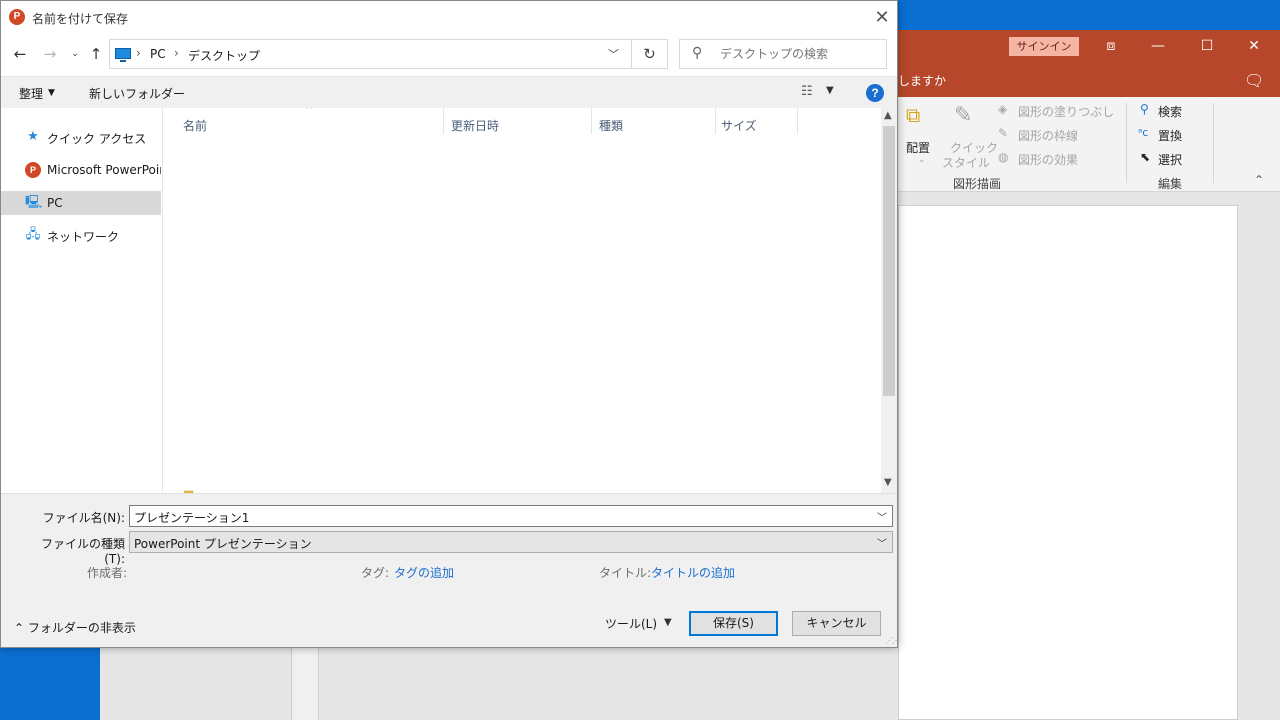 This screenshot has width=1280, height=720. I want to click on resize-grip-icon: ⋰⋰, so click(892, 640).